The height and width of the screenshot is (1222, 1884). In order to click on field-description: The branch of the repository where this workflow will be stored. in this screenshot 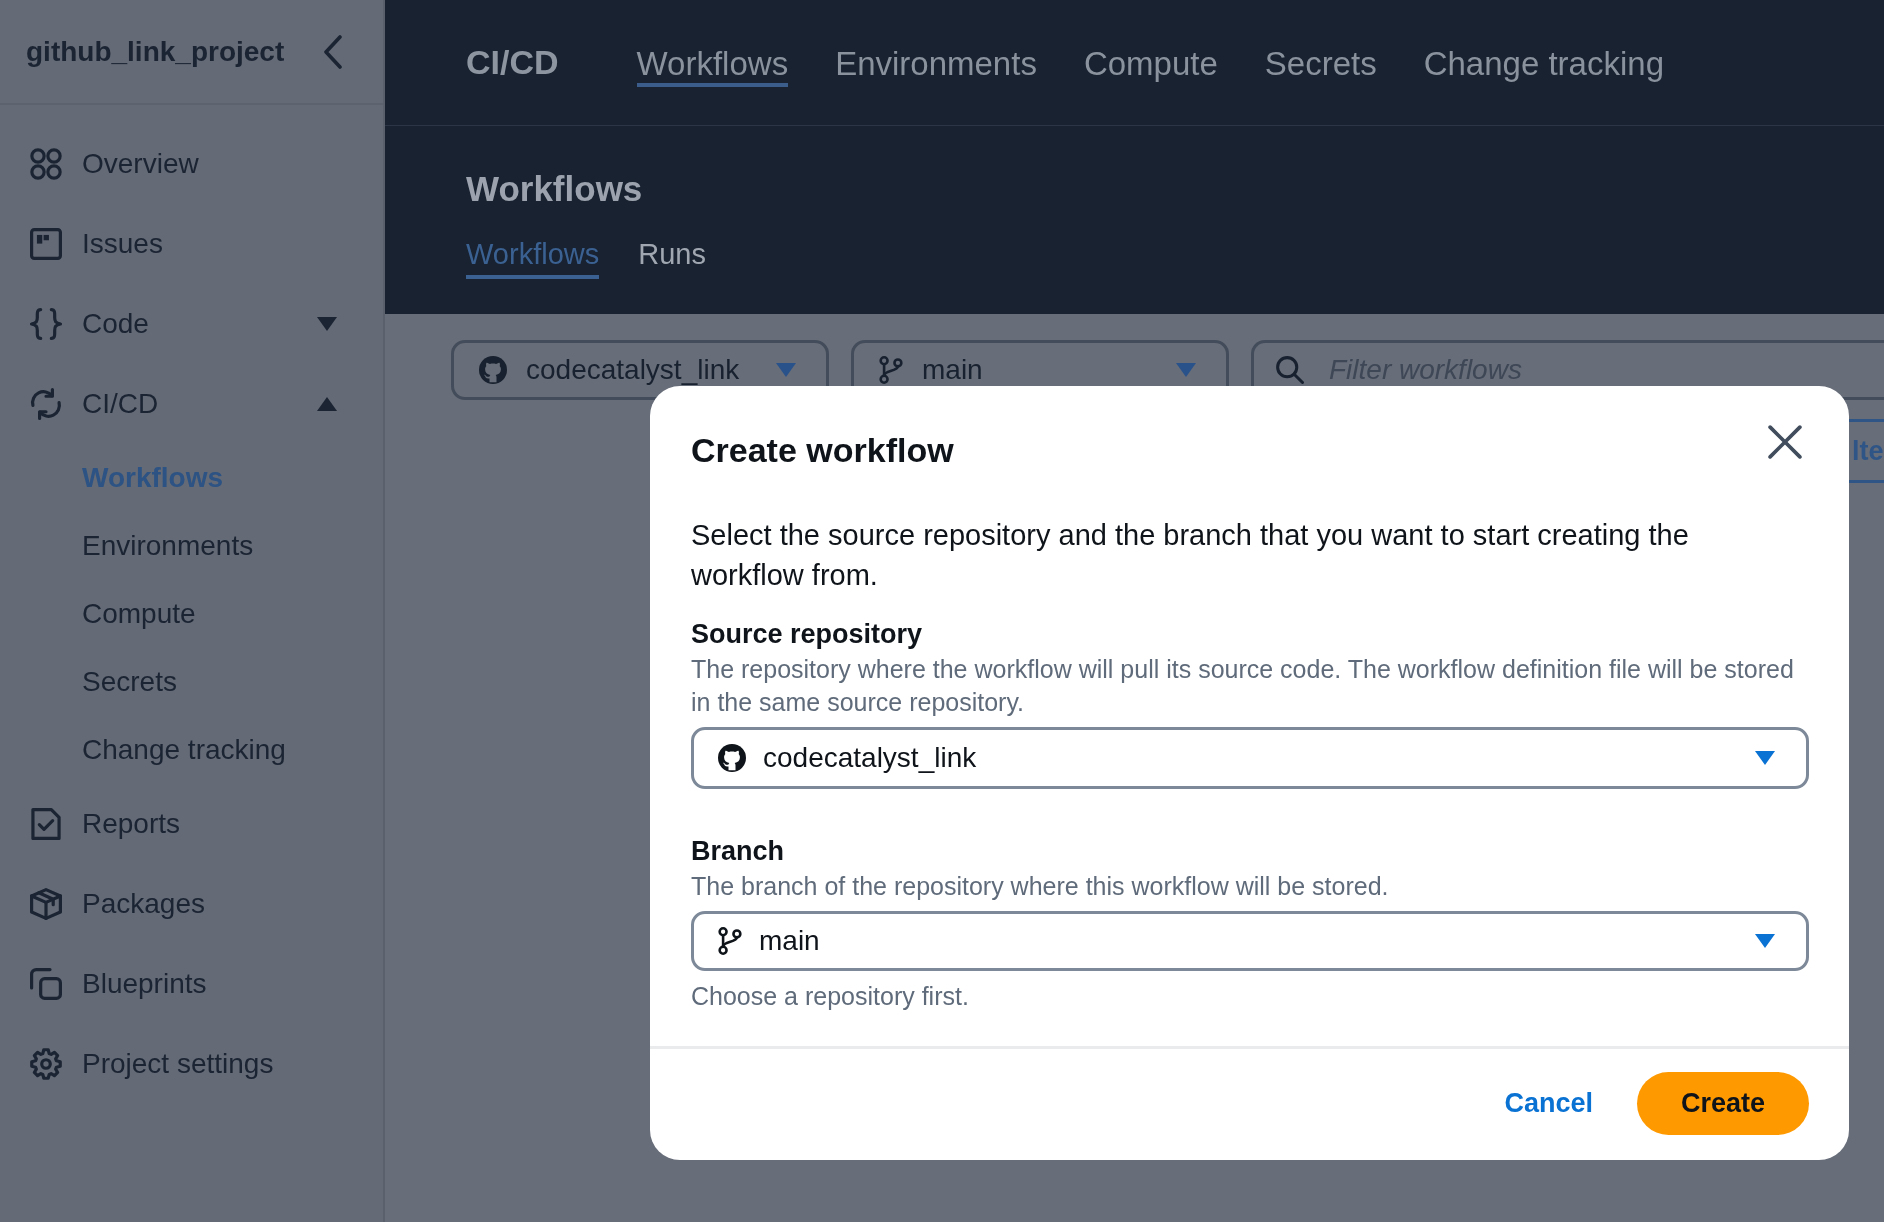, I will do `click(1040, 886)`.